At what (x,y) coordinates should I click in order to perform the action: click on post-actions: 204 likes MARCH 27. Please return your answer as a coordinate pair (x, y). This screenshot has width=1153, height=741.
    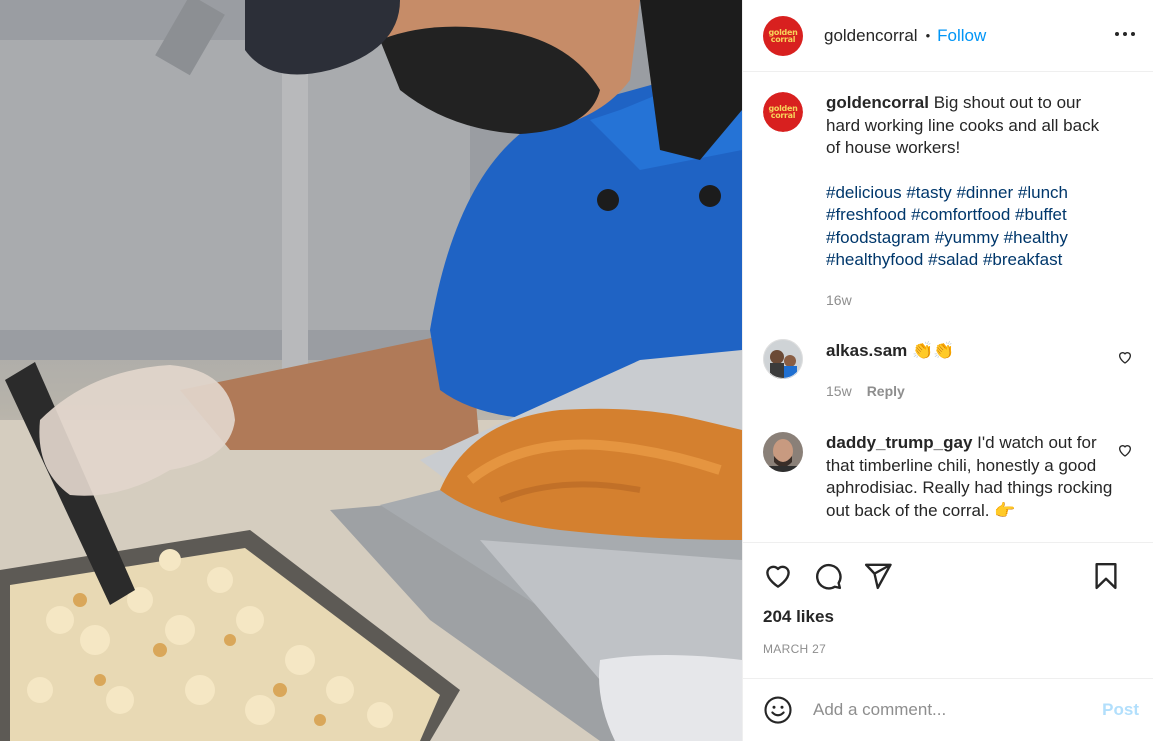
    Looking at the image, I should click on (948, 599).